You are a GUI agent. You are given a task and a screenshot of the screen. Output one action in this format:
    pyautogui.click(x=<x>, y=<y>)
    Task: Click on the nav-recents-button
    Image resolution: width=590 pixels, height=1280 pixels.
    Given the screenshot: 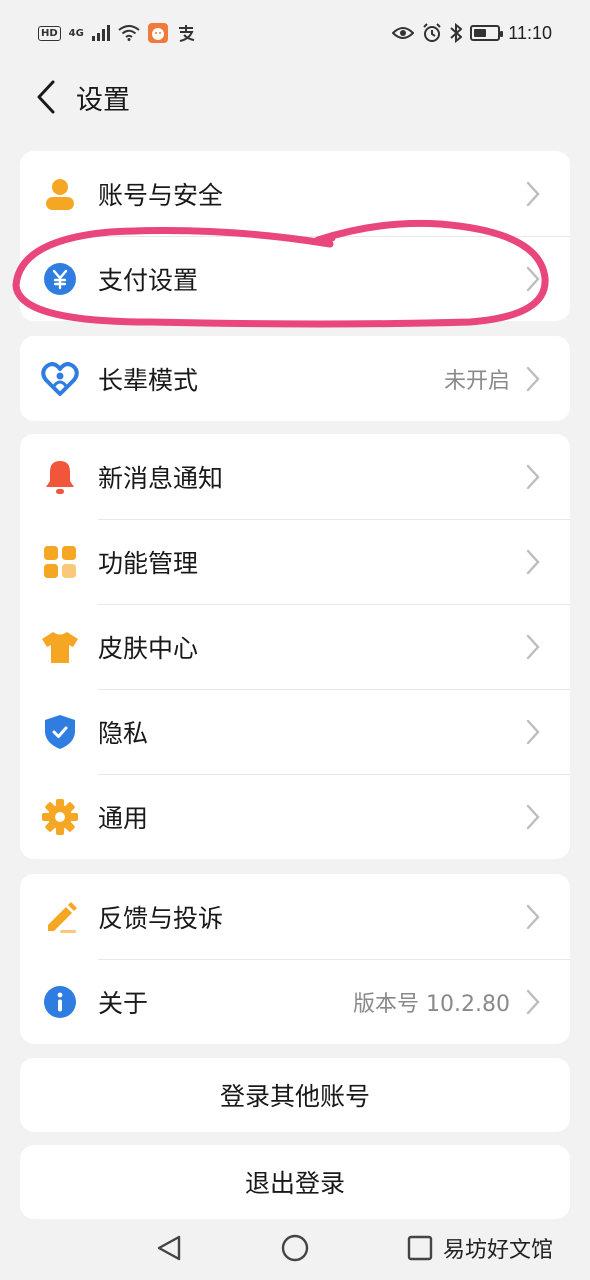 What is the action you would take?
    pyautogui.click(x=420, y=1248)
    